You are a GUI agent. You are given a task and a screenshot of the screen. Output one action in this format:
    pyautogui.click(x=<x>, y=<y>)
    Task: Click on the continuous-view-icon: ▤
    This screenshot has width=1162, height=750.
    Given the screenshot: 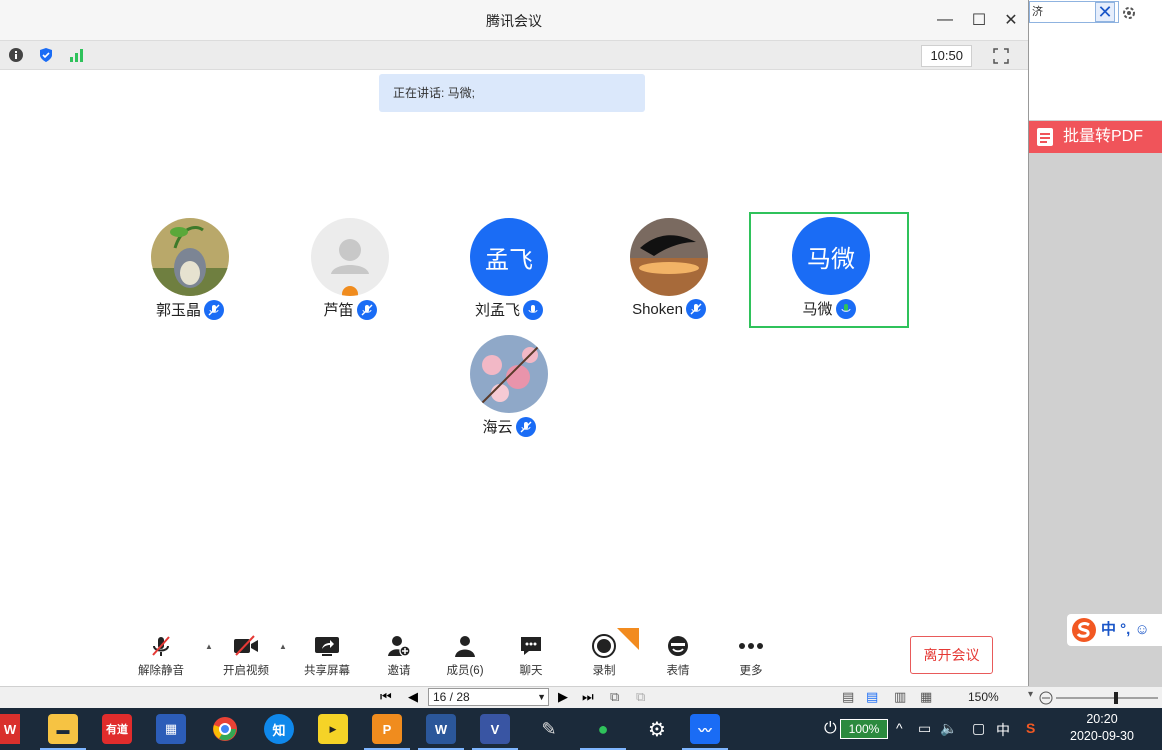 What is the action you would take?
    pyautogui.click(x=872, y=697)
    